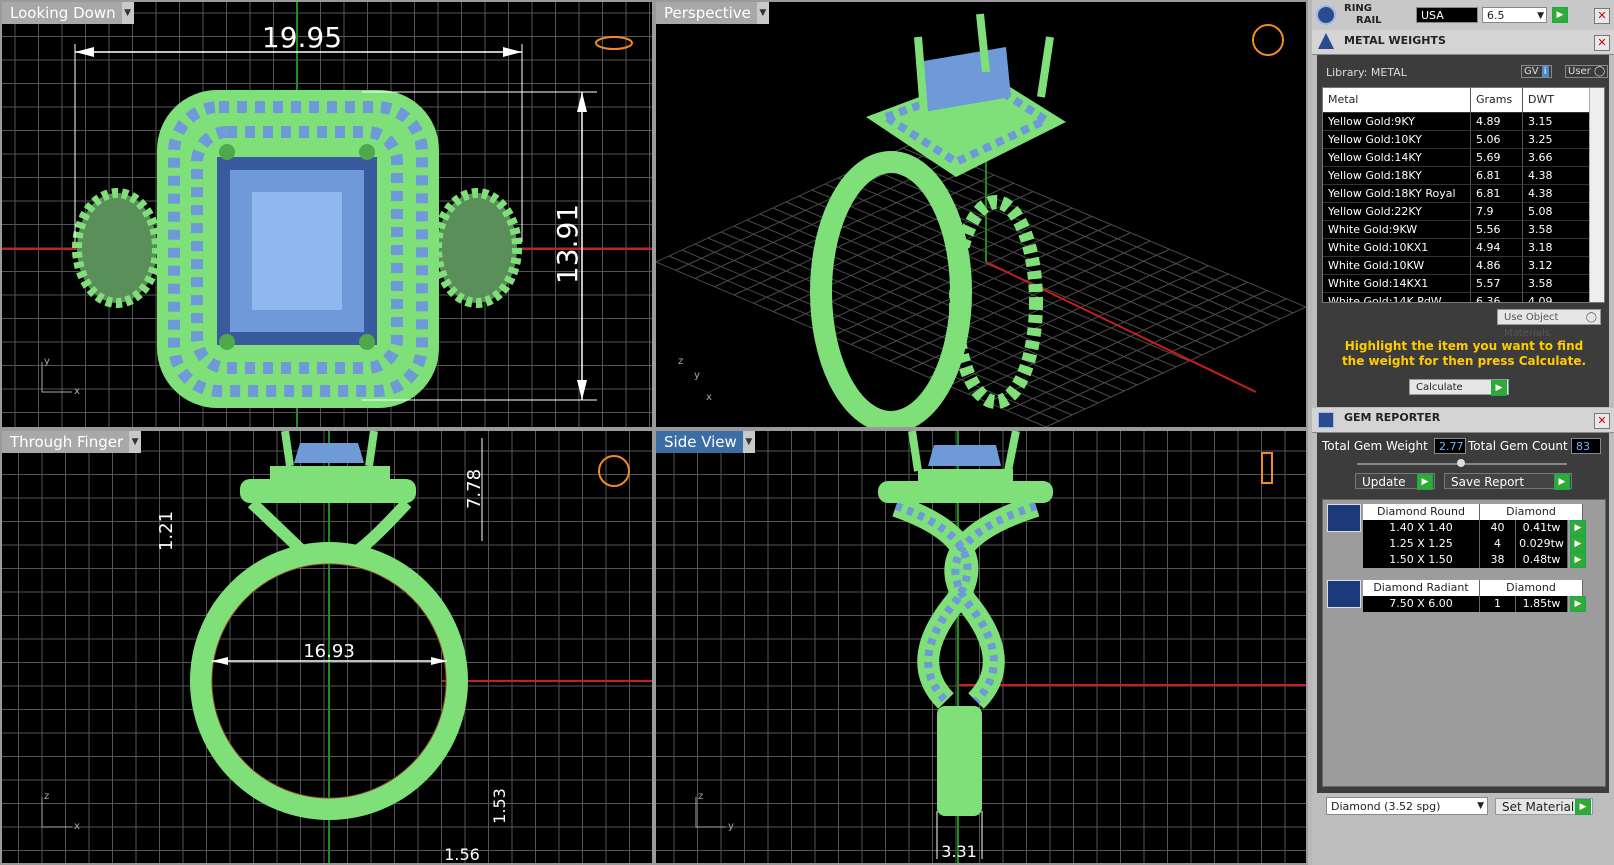 The height and width of the screenshot is (865, 1614). What do you see at coordinates (1375, 446) in the screenshot?
I see `total-weight-label: Total Gem Weight` at bounding box center [1375, 446].